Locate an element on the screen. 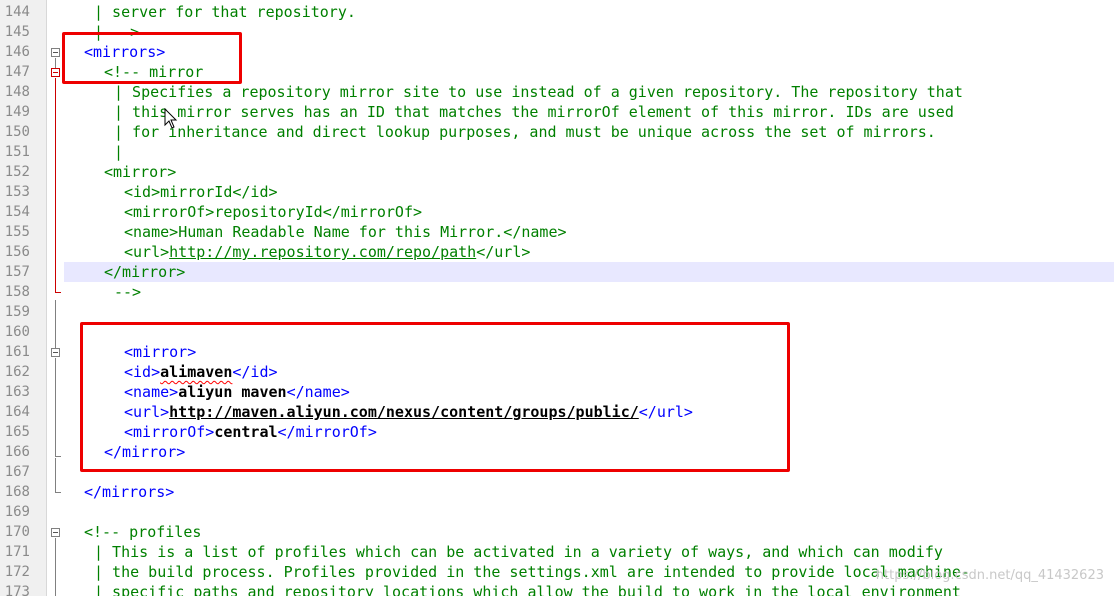  line-number: 161 is located at coordinates (17, 352).